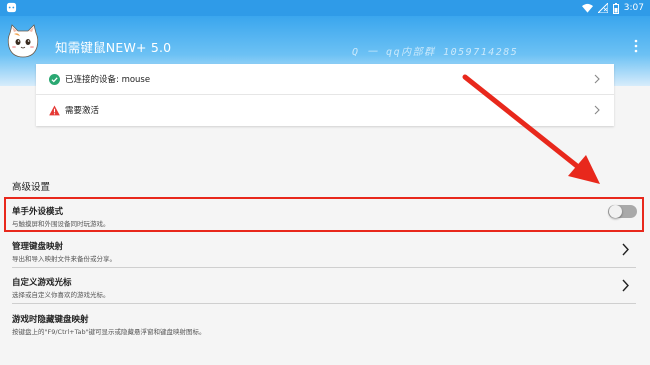 The width and height of the screenshot is (650, 365). Describe the element at coordinates (54, 110) in the screenshot. I see `warning-icon` at that location.